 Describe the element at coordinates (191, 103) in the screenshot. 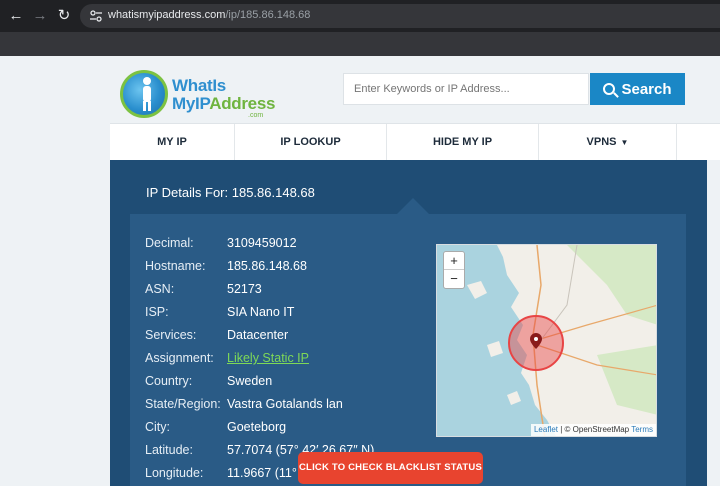

I see `logo-text-myip: MyIP` at that location.